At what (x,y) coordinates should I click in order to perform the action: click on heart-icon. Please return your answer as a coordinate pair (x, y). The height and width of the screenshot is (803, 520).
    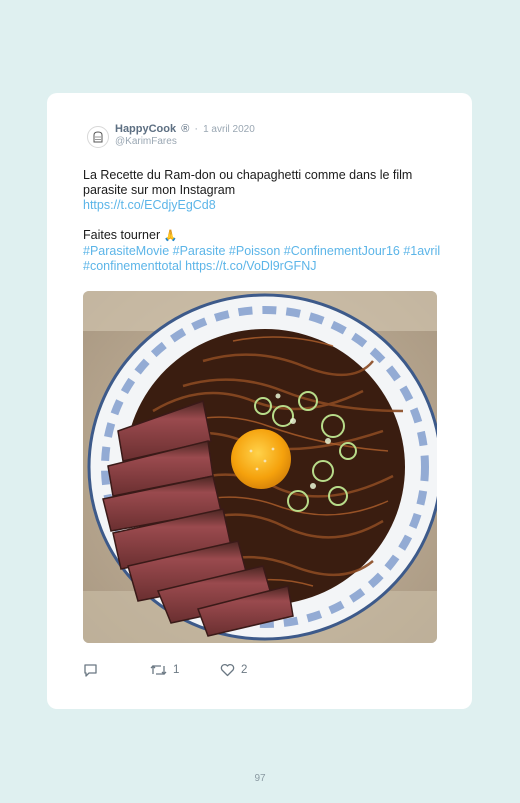
    Looking at the image, I should click on (227, 670).